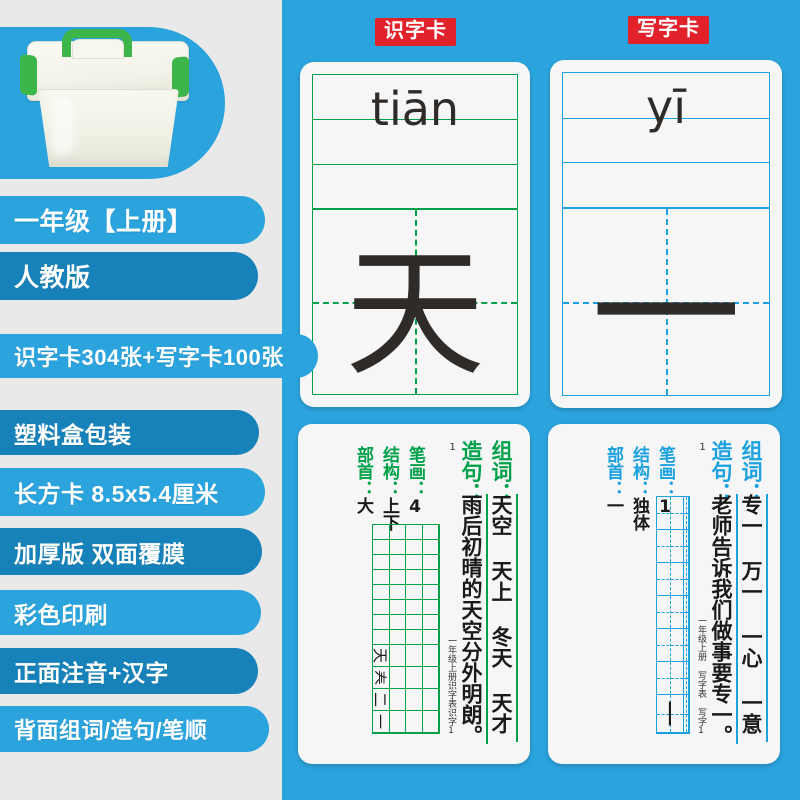 The width and height of the screenshot is (800, 800). What do you see at coordinates (613, 505) in the screenshot?
I see `info-radical-value: 一` at bounding box center [613, 505].